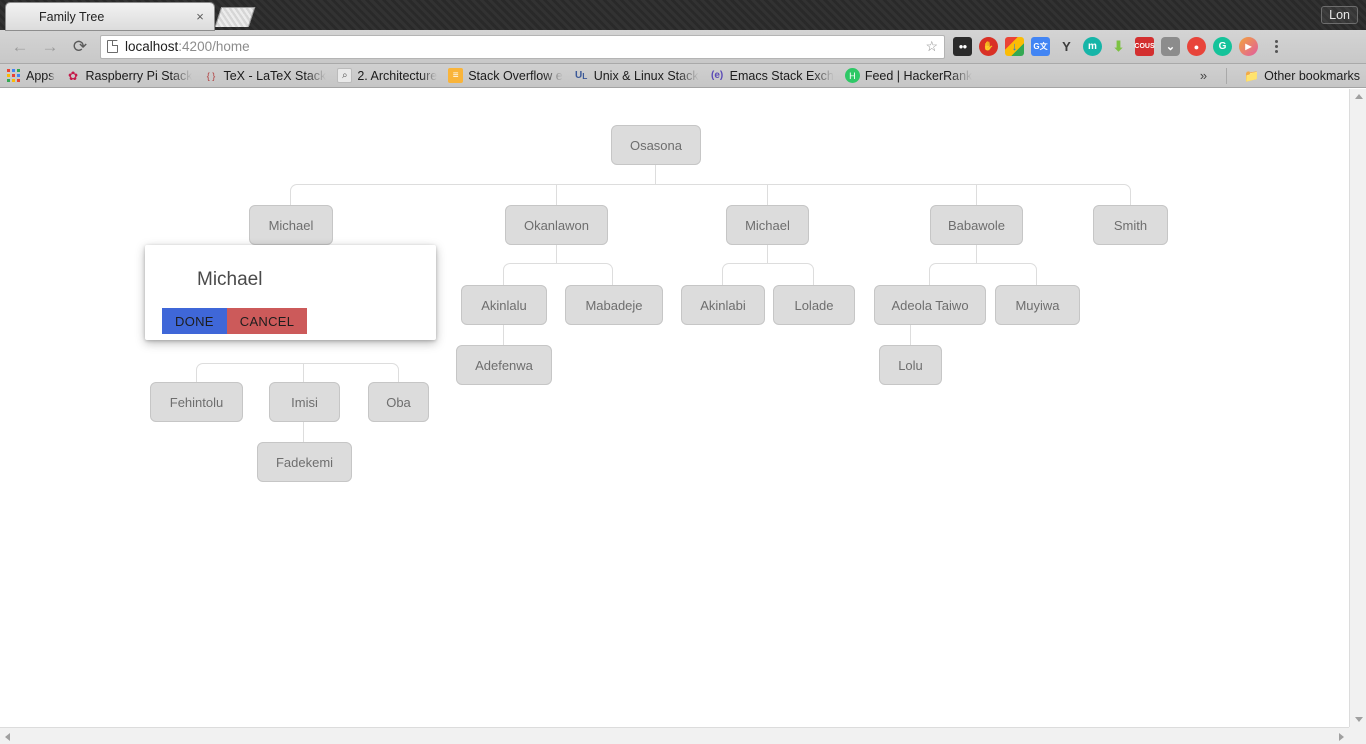 The height and width of the screenshot is (744, 1366). What do you see at coordinates (1222, 46) in the screenshot?
I see `grammarly-icon: G` at bounding box center [1222, 46].